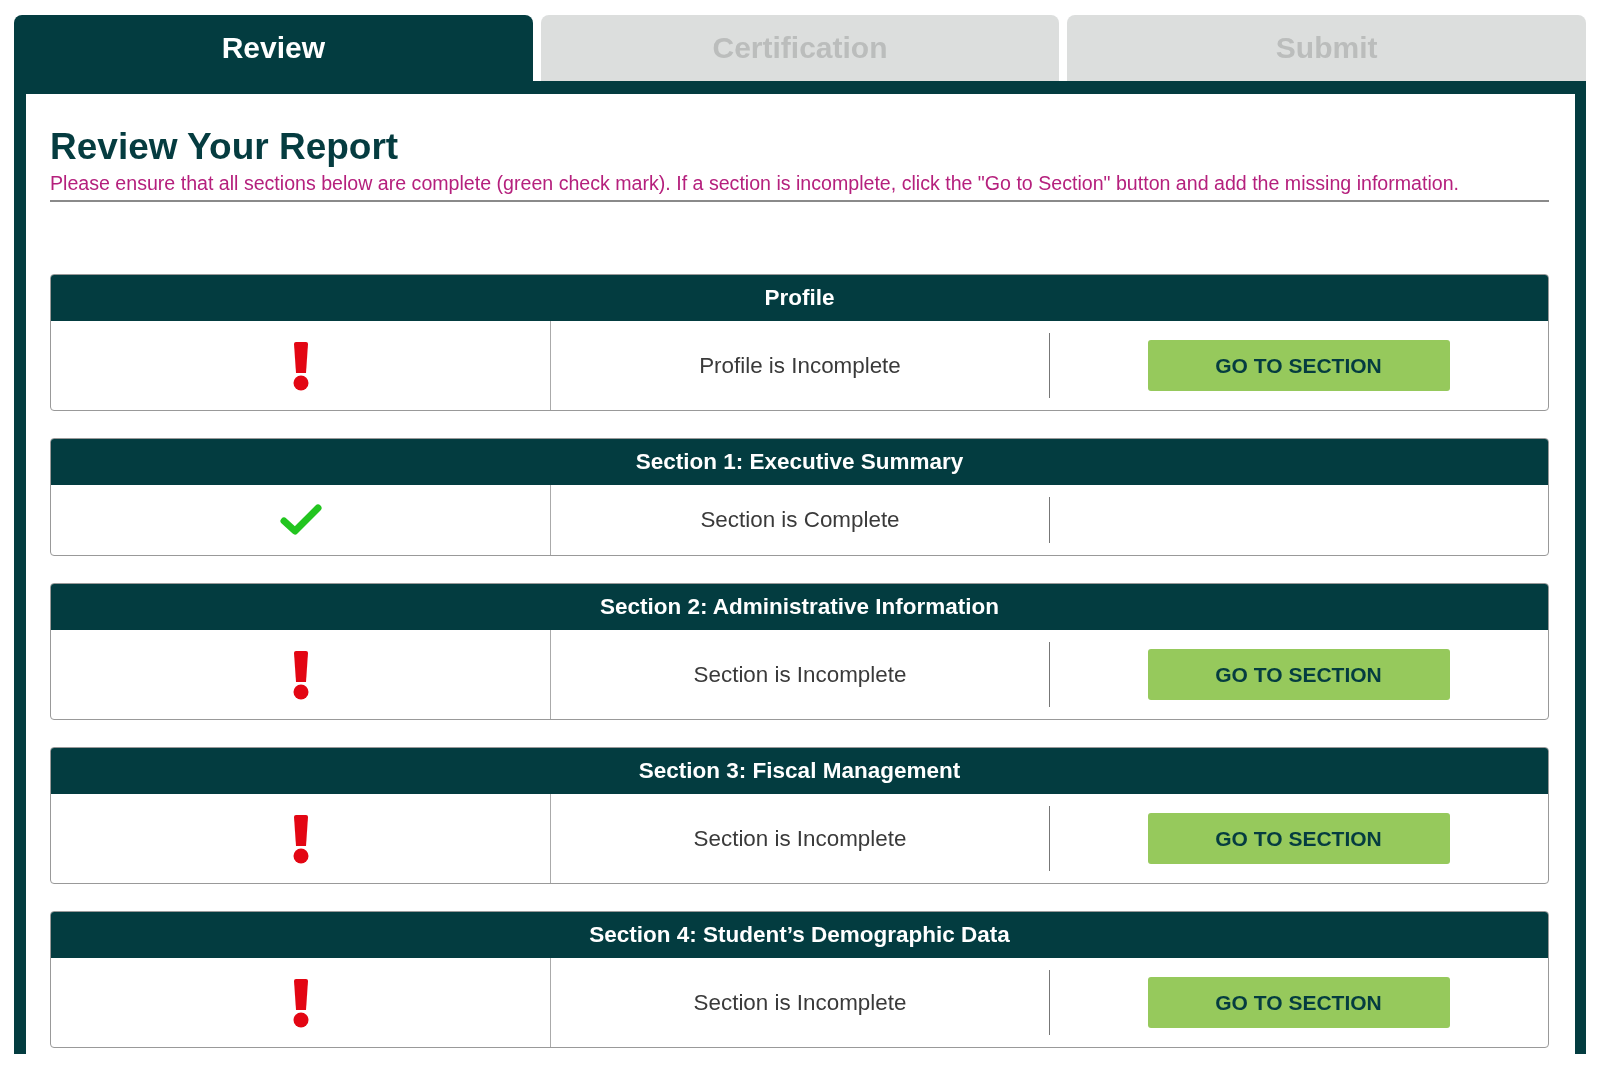 The height and width of the screenshot is (1066, 1598). Describe the element at coordinates (800, 520) in the screenshot. I see `status-text: Section is Complete` at that location.